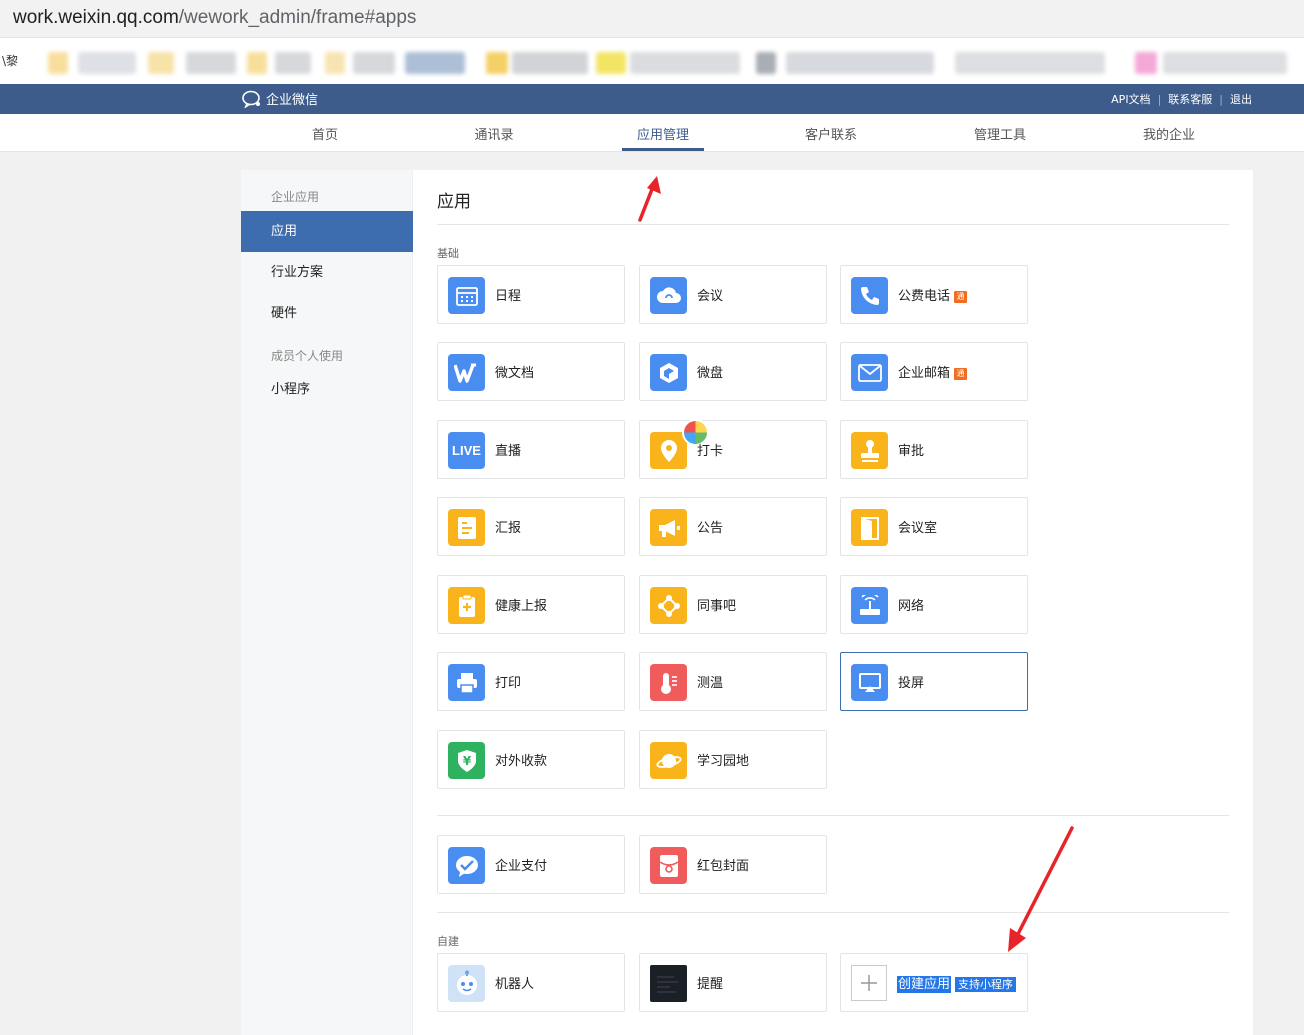 The image size is (1304, 1035). I want to click on section-divider, so click(833, 912).